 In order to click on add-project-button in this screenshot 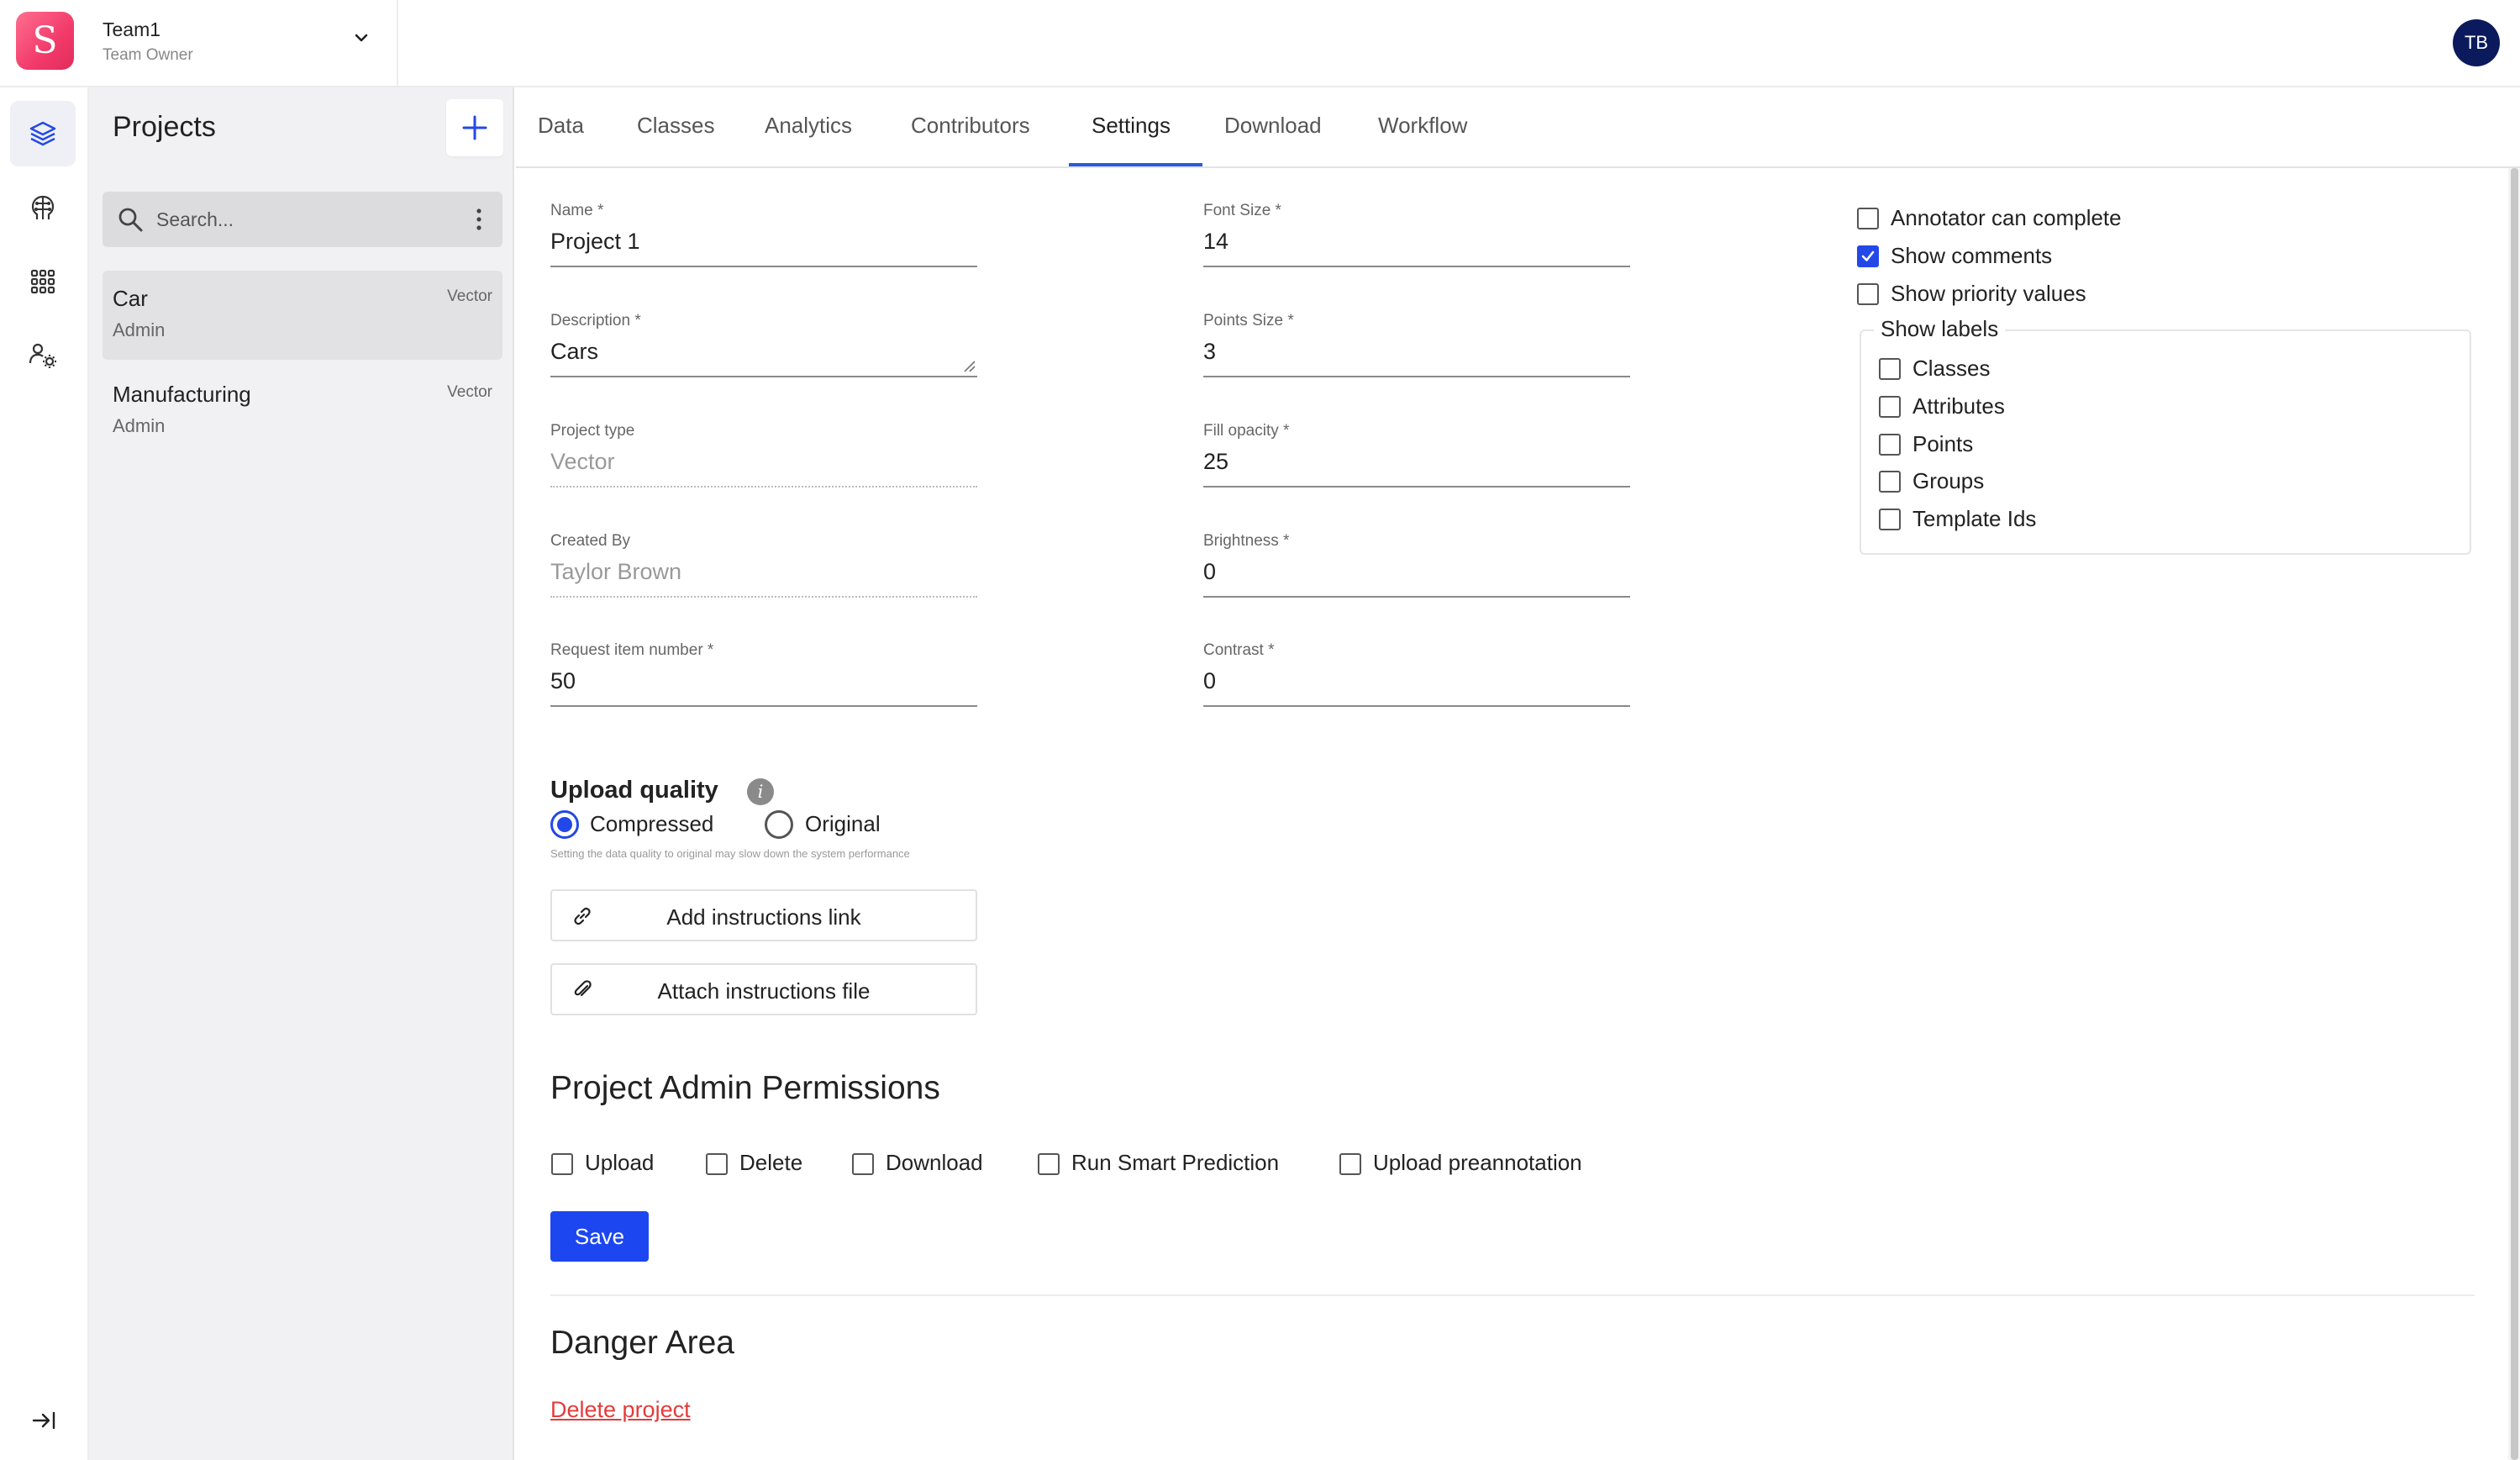, I will do `click(475, 127)`.